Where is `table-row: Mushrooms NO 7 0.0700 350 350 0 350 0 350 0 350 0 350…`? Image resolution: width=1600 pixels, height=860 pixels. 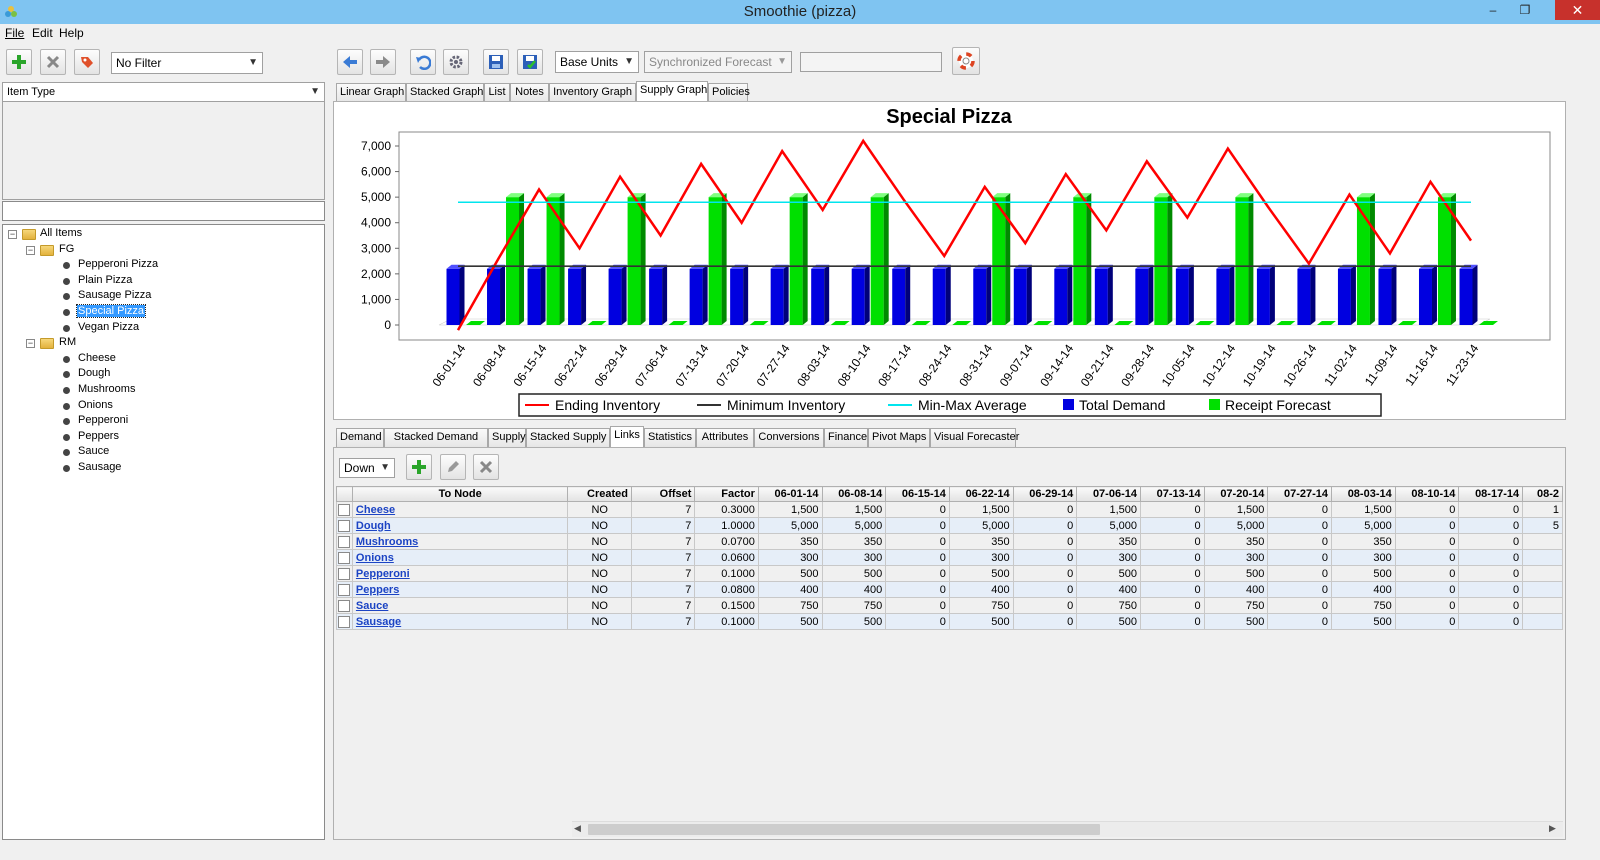 table-row: Mushrooms NO 7 0.0700 350 350 0 350 0 350 0 350 0 350… is located at coordinates (949, 541).